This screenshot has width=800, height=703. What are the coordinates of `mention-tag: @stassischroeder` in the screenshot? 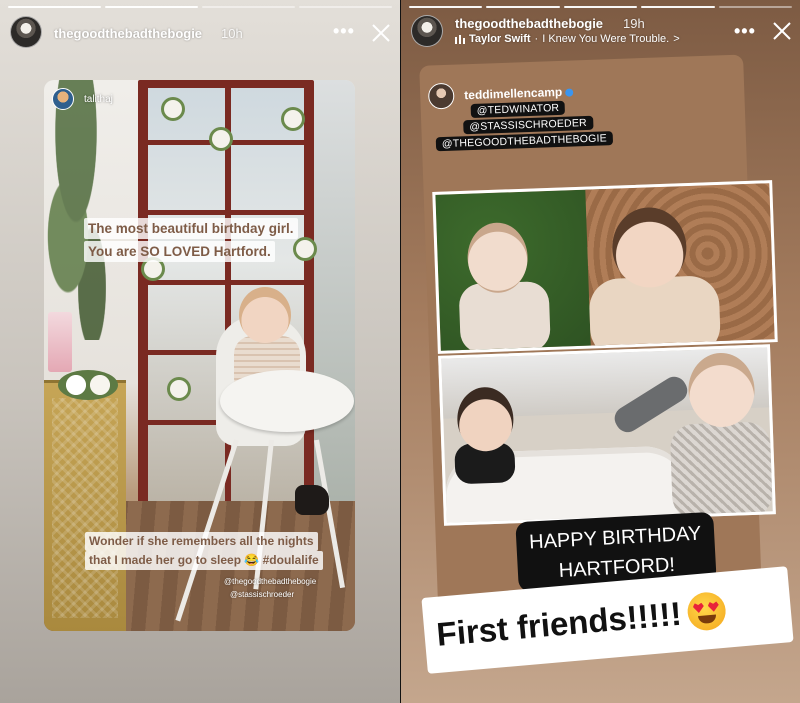 It's located at (262, 594).